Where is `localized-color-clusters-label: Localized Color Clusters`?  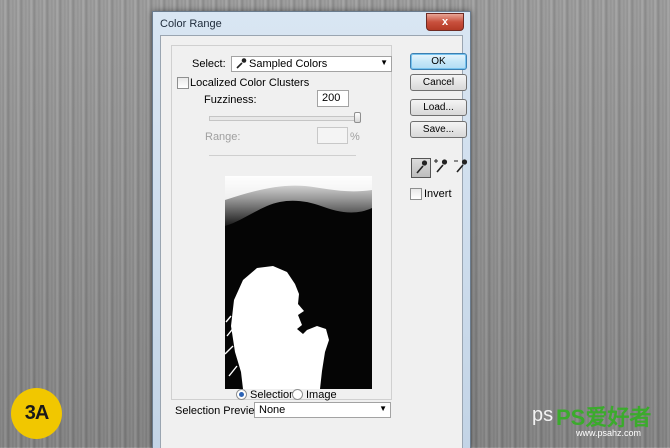 localized-color-clusters-label: Localized Color Clusters is located at coordinates (250, 83).